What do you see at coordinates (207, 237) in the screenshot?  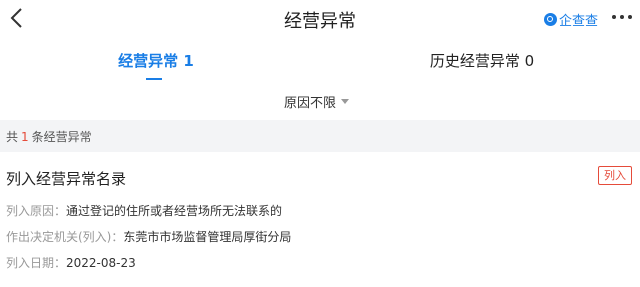 I see `field-value: 东莞市市场监督管理局厚街分局` at bounding box center [207, 237].